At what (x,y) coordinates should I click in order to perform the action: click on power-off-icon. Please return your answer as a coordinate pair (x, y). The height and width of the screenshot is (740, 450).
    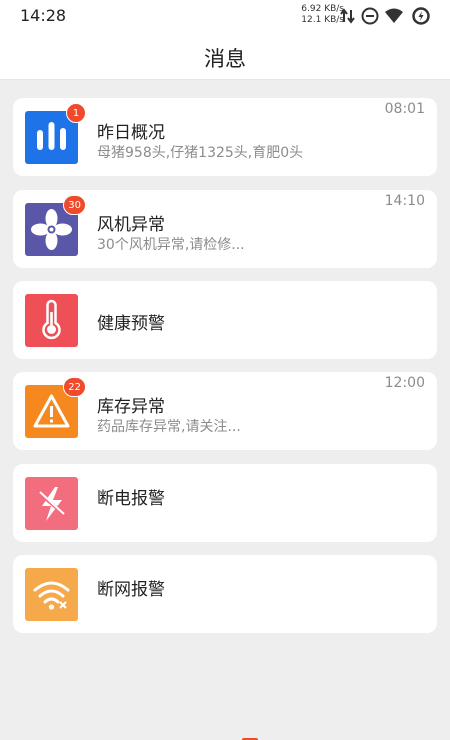
    Looking at the image, I should click on (51, 503).